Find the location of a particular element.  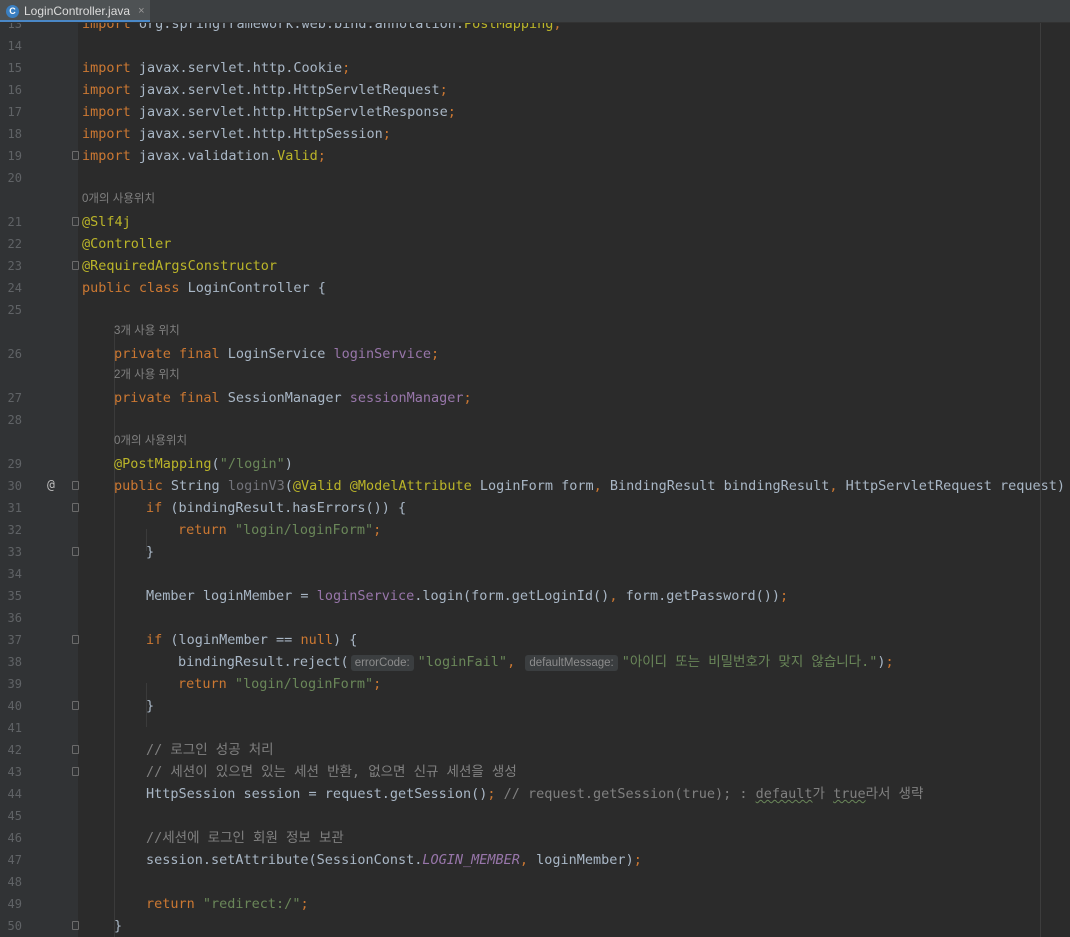

code-comment: // 로그인 성공 처리 is located at coordinates (210, 750).